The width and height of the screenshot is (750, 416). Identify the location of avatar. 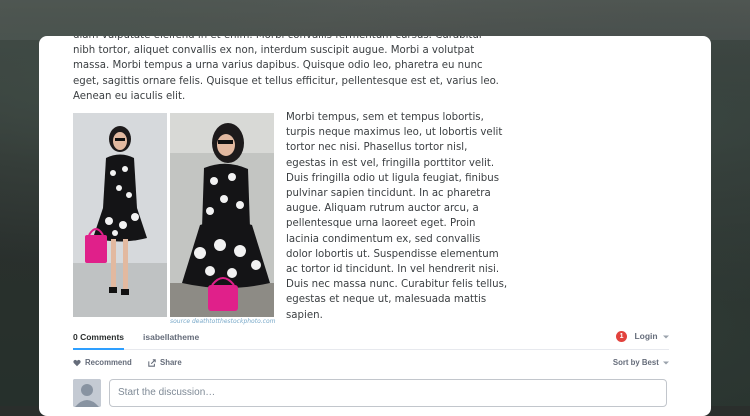
(87, 393).